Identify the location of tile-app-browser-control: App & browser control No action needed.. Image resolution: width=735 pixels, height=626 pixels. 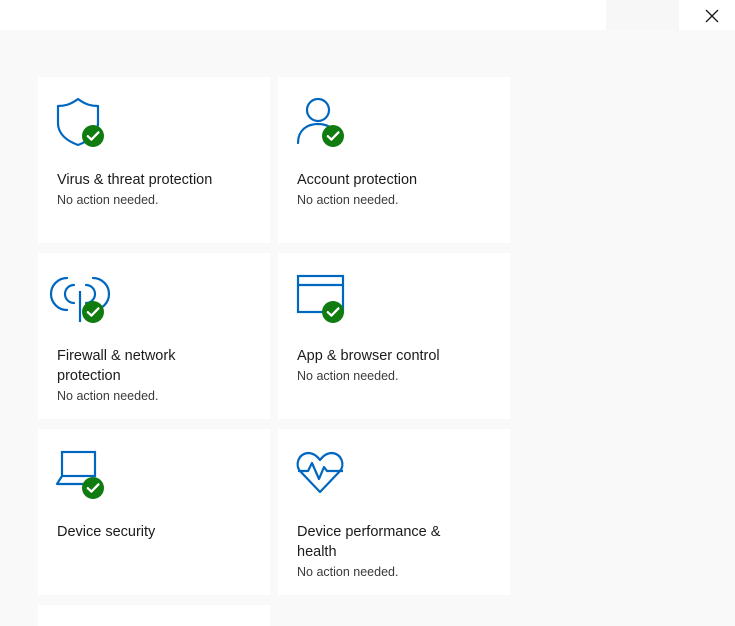
(394, 336).